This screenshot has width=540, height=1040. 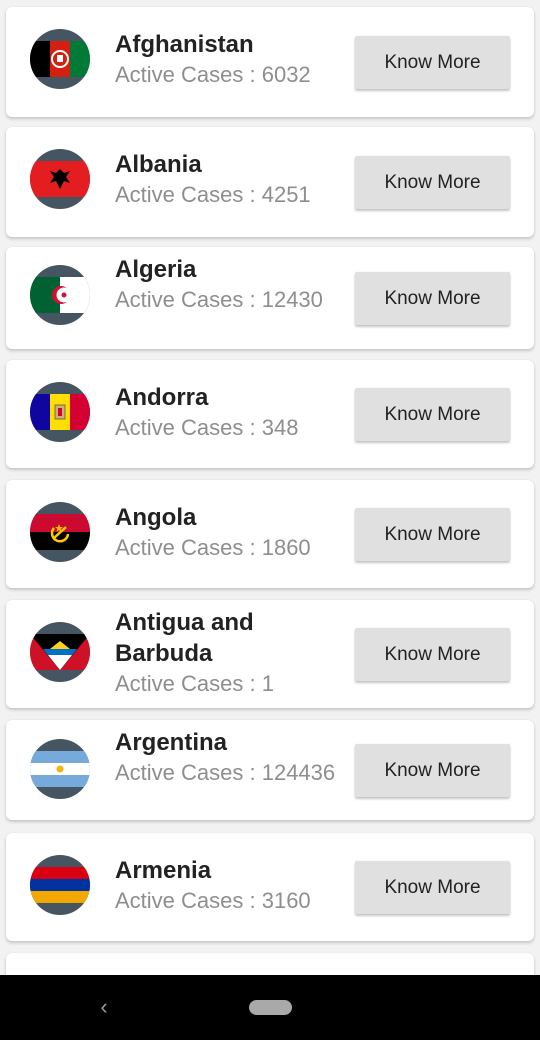 What do you see at coordinates (60, 532) in the screenshot?
I see `angola-flag-icon` at bounding box center [60, 532].